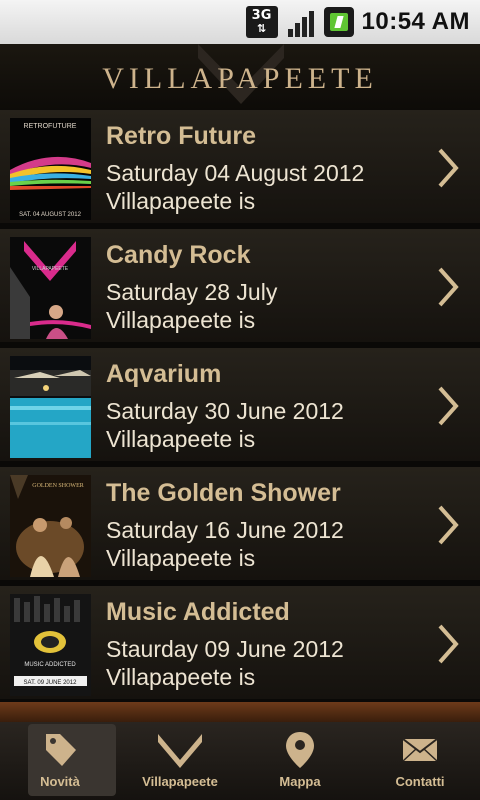  What do you see at coordinates (50, 215) in the screenshot?
I see `thumb-caption: SAT. 04 AUGUST 2012` at bounding box center [50, 215].